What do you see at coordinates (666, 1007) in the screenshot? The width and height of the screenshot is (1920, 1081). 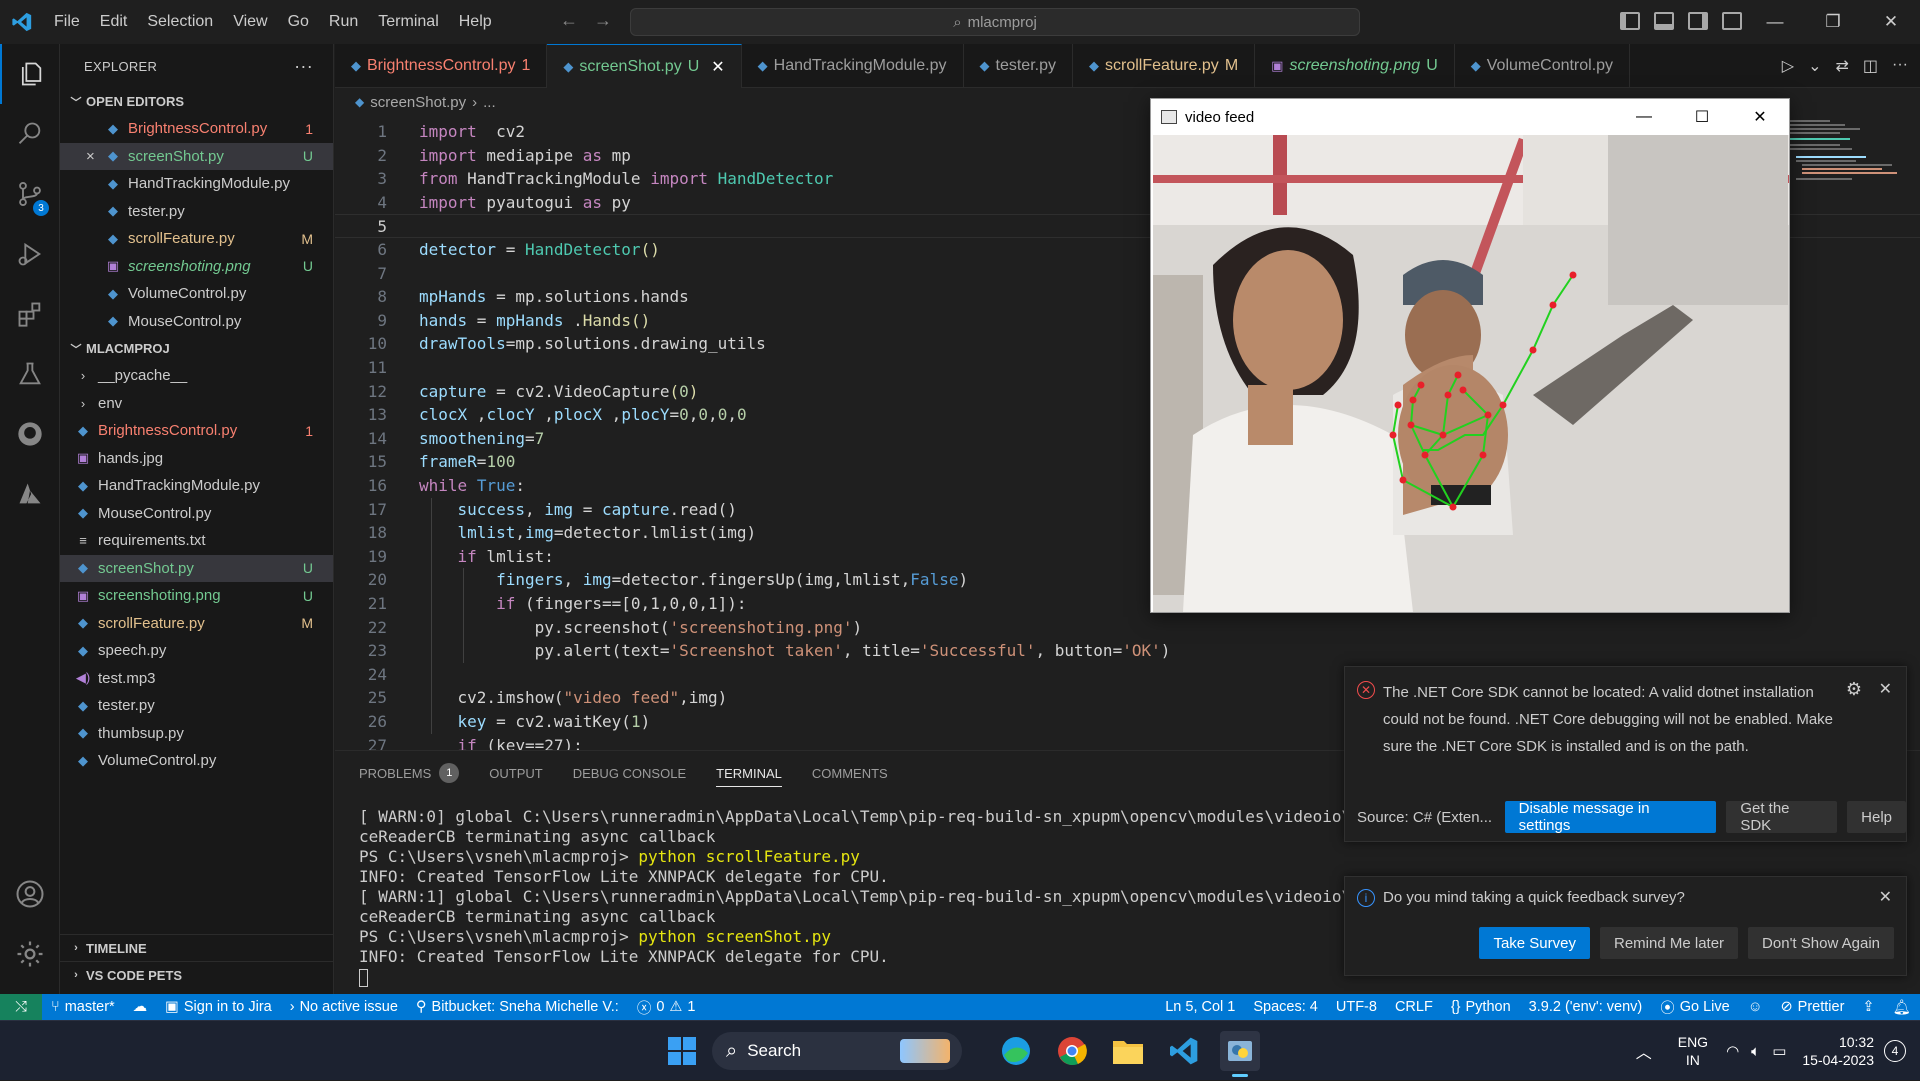 I see `problems-status: ⓧ 0 ⚠ 1` at bounding box center [666, 1007].